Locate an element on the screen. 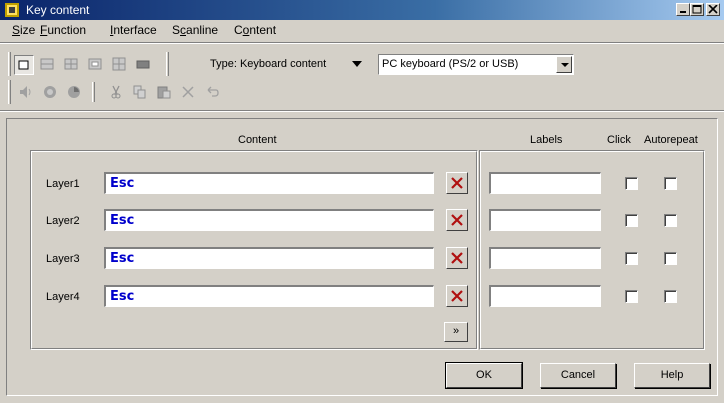 This screenshot has width=724, height=403. size-1x1-icon is located at coordinates (23, 65).